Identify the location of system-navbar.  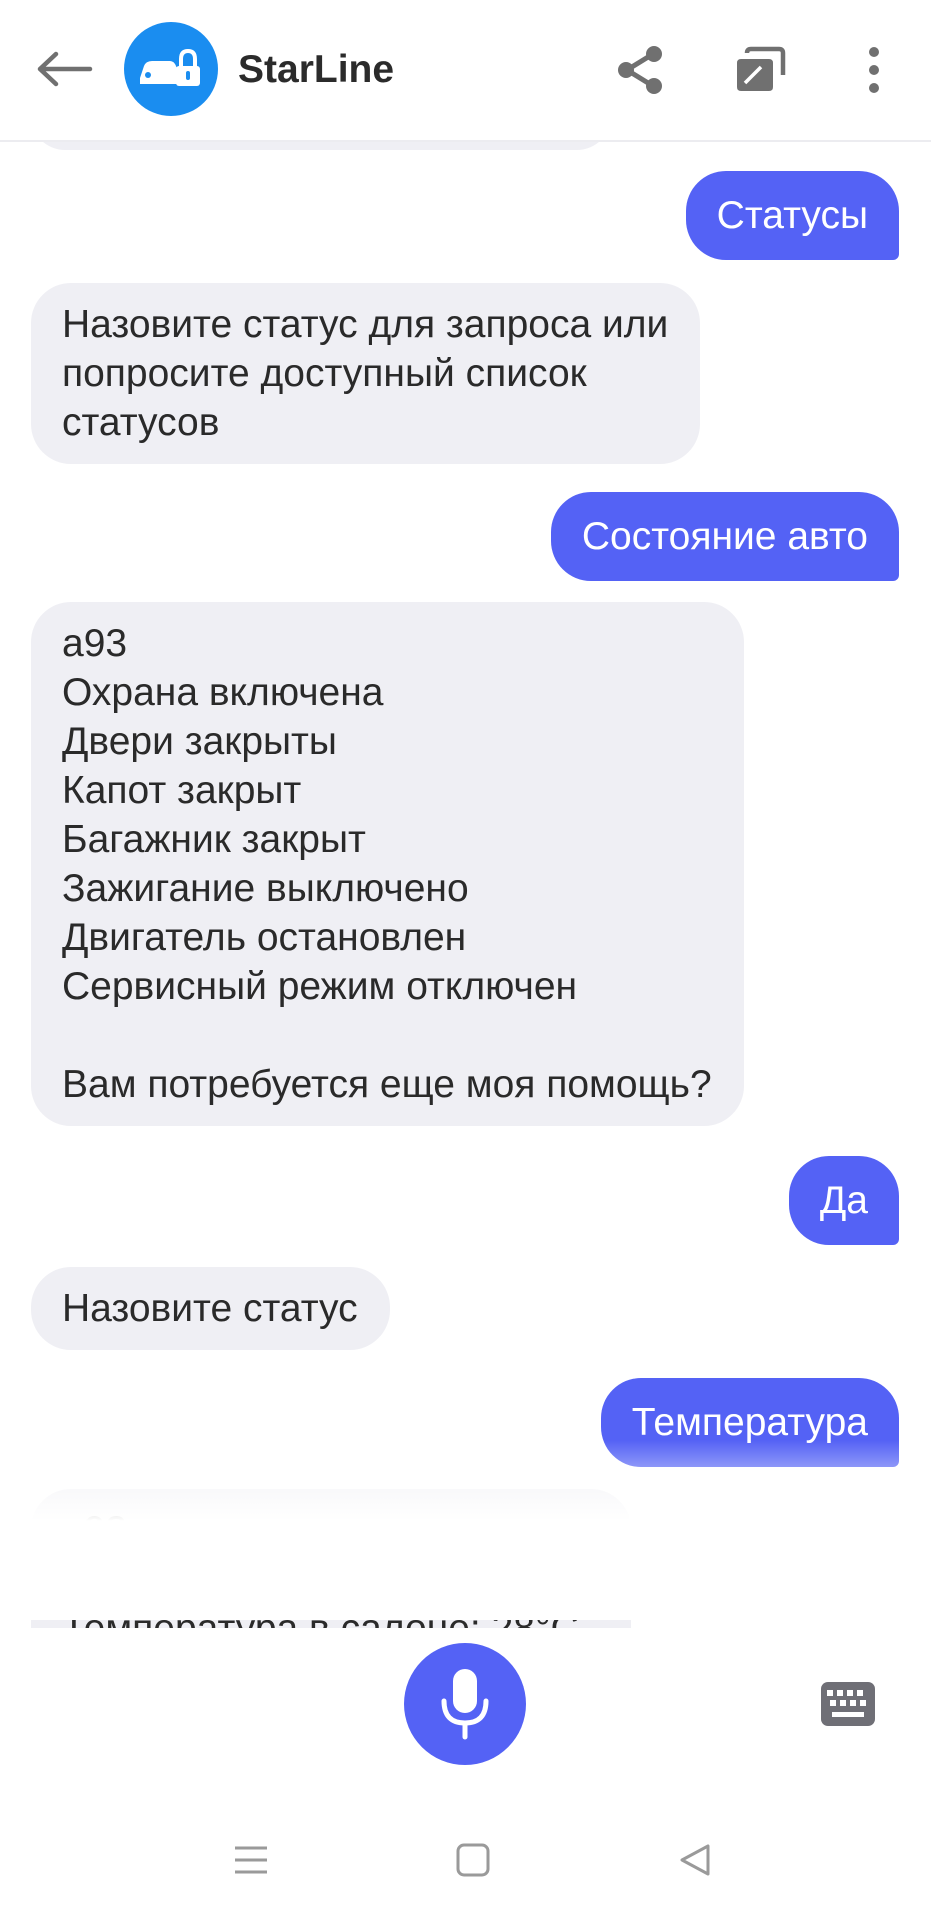
(465, 1860).